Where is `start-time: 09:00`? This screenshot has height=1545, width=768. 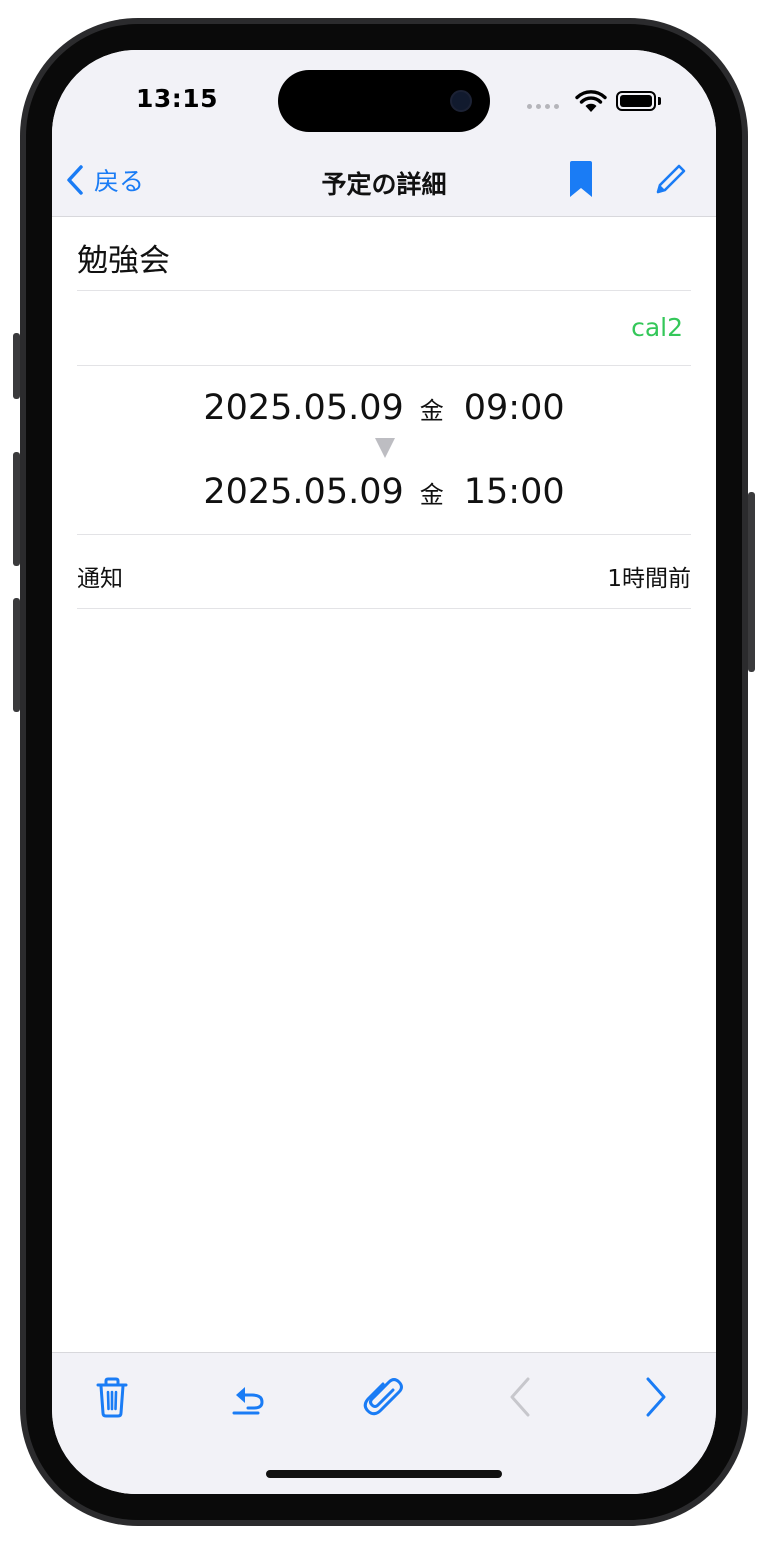 start-time: 09:00 is located at coordinates (514, 408).